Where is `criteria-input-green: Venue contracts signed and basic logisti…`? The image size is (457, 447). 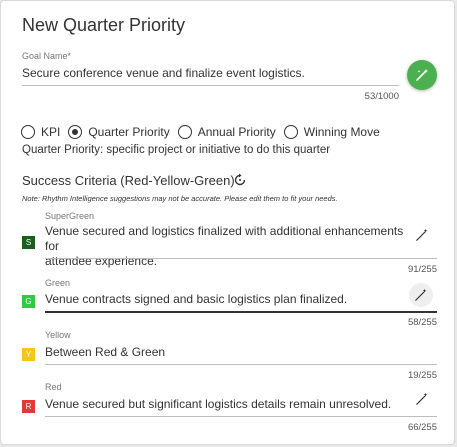
criteria-input-green: Venue contracts signed and basic logisti… is located at coordinates (225, 299).